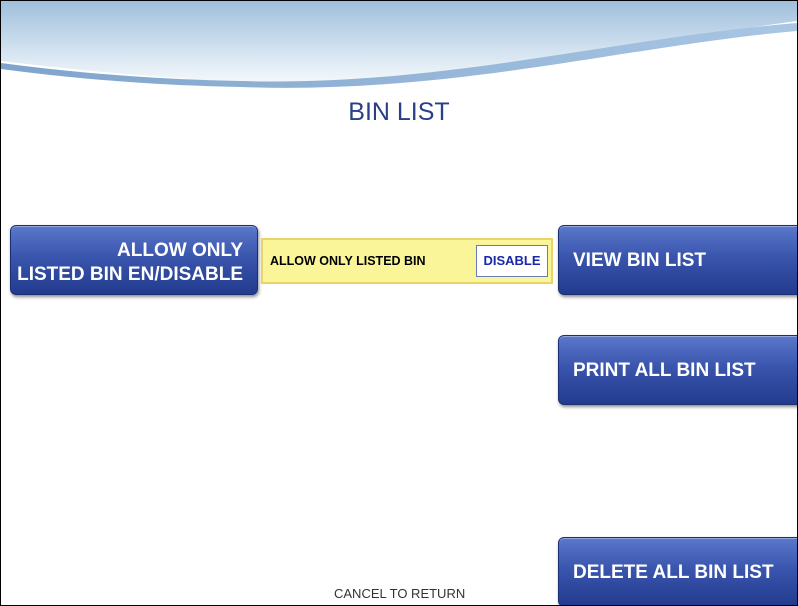 This screenshot has height=606, width=798. What do you see at coordinates (348, 261) in the screenshot?
I see `status-label: ALLOW ONLY LISTED BIN` at bounding box center [348, 261].